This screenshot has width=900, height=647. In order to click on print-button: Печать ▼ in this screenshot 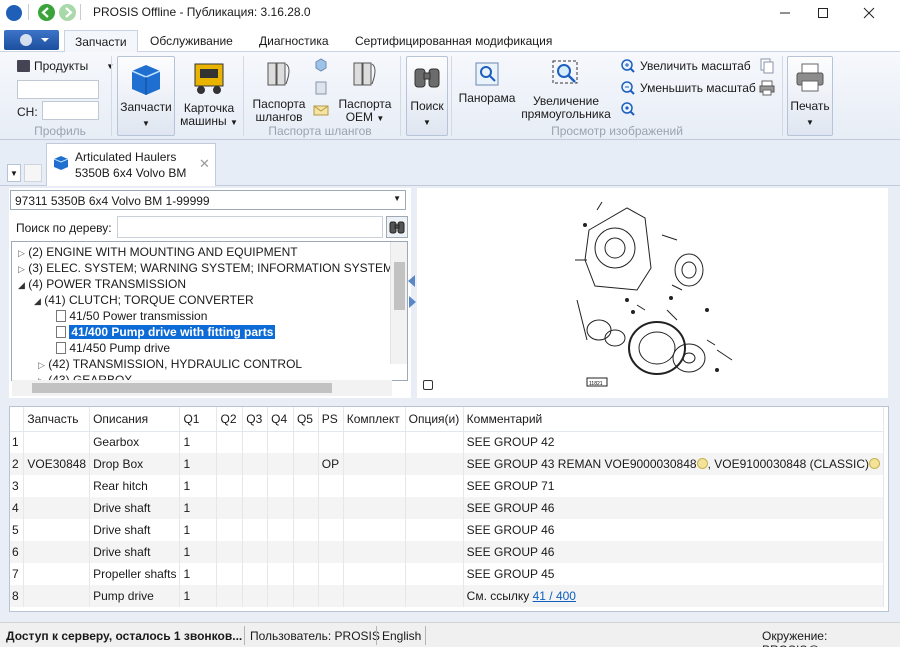, I will do `click(810, 96)`.